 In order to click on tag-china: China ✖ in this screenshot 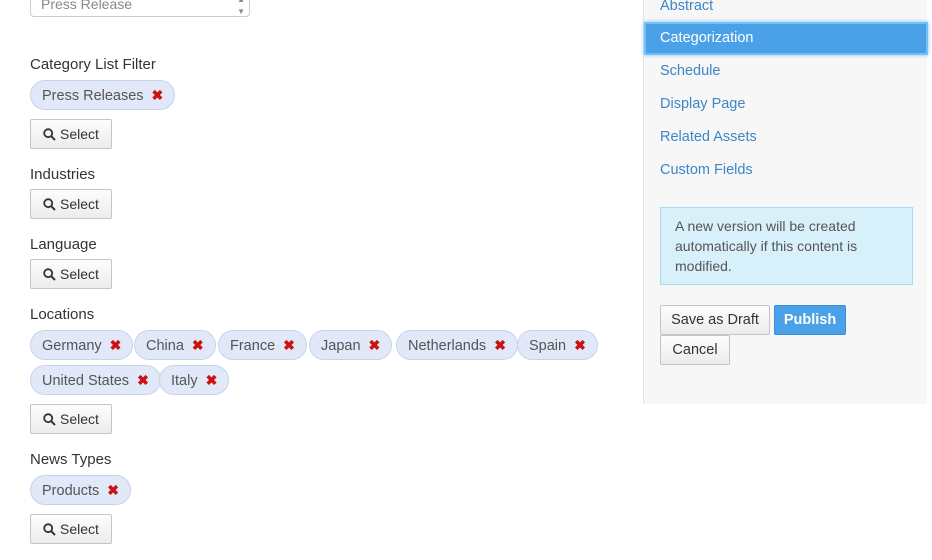, I will do `click(175, 345)`.